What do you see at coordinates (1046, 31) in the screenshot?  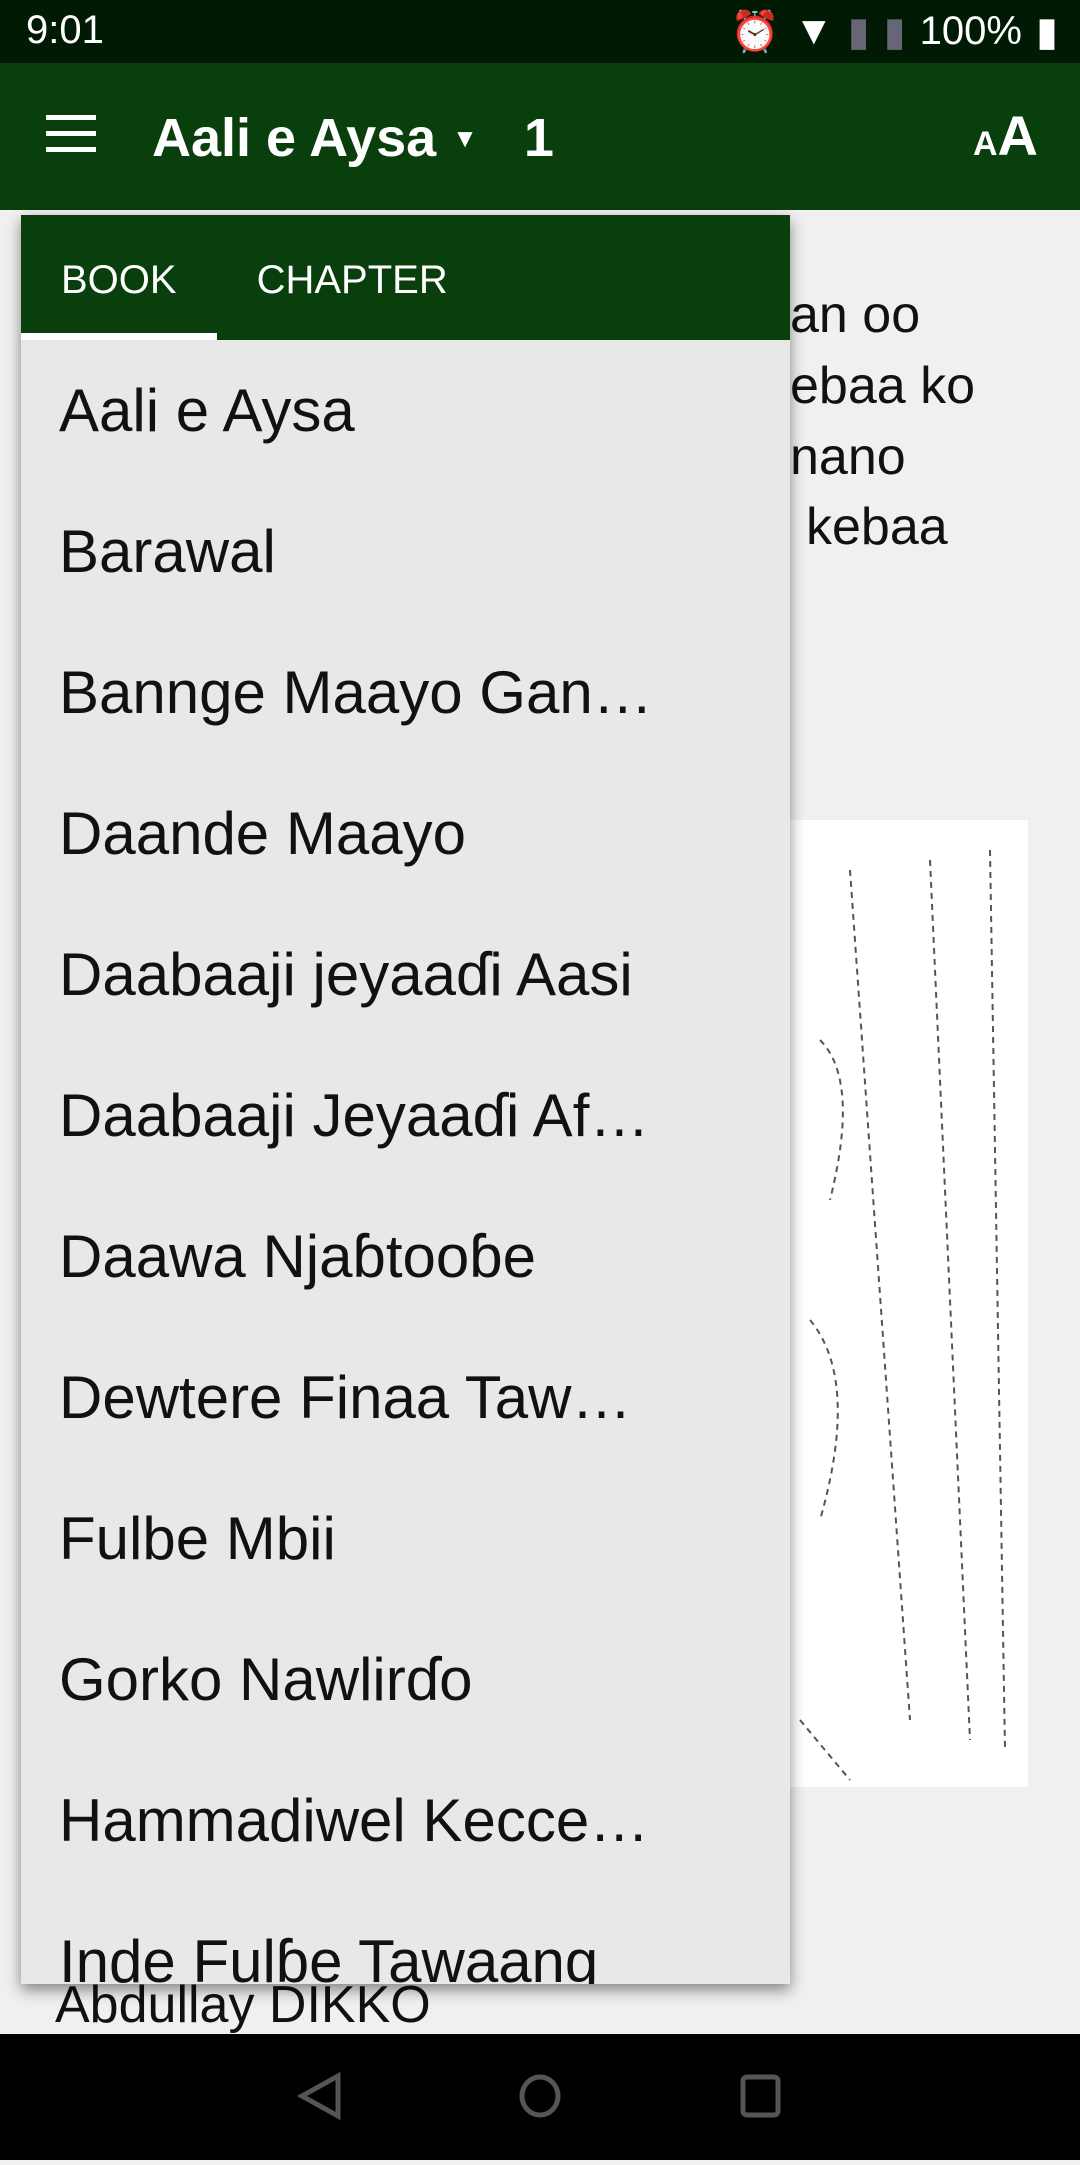 I see `battery-charging-icon: ▮` at bounding box center [1046, 31].